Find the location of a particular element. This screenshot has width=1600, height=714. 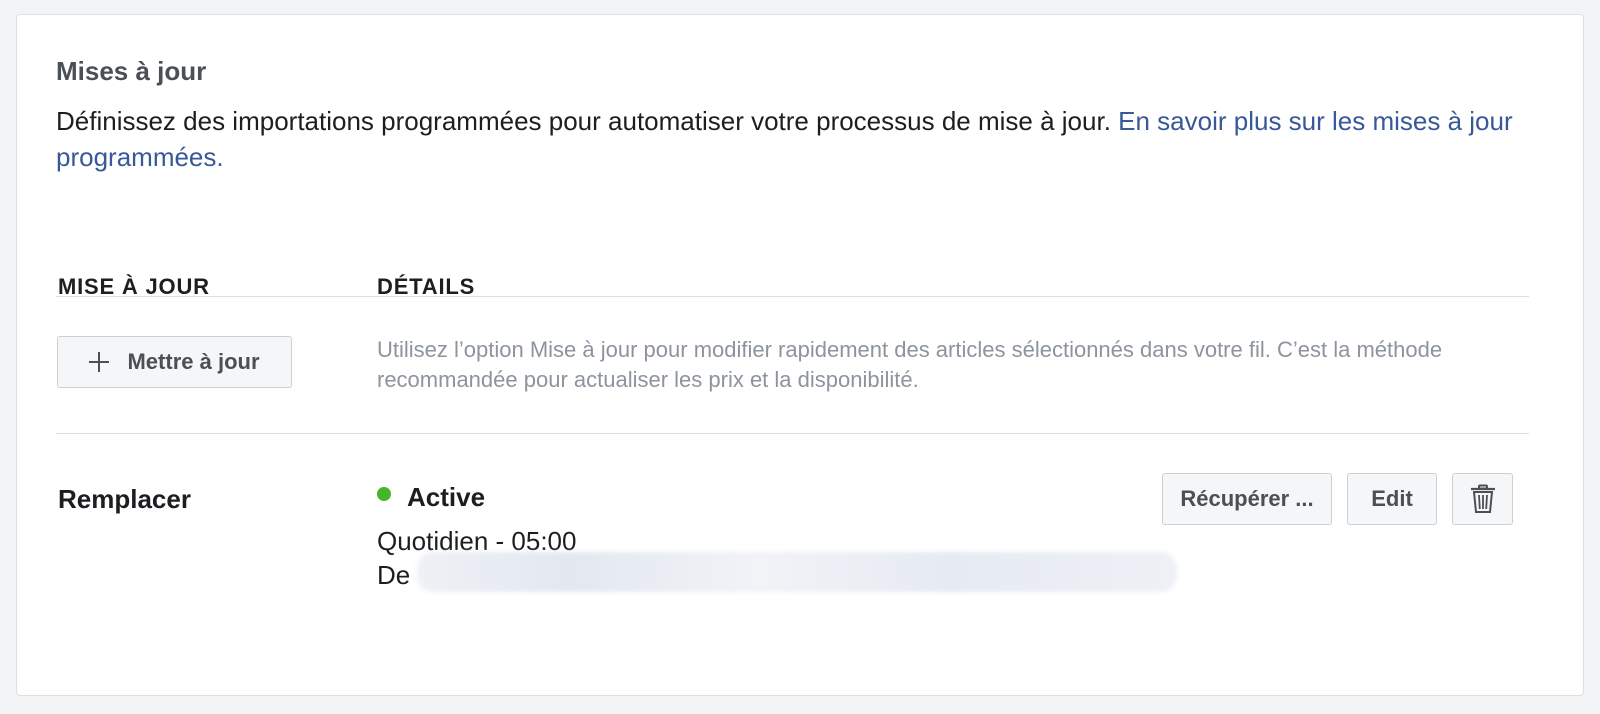

trash-icon is located at coordinates (1482, 498).